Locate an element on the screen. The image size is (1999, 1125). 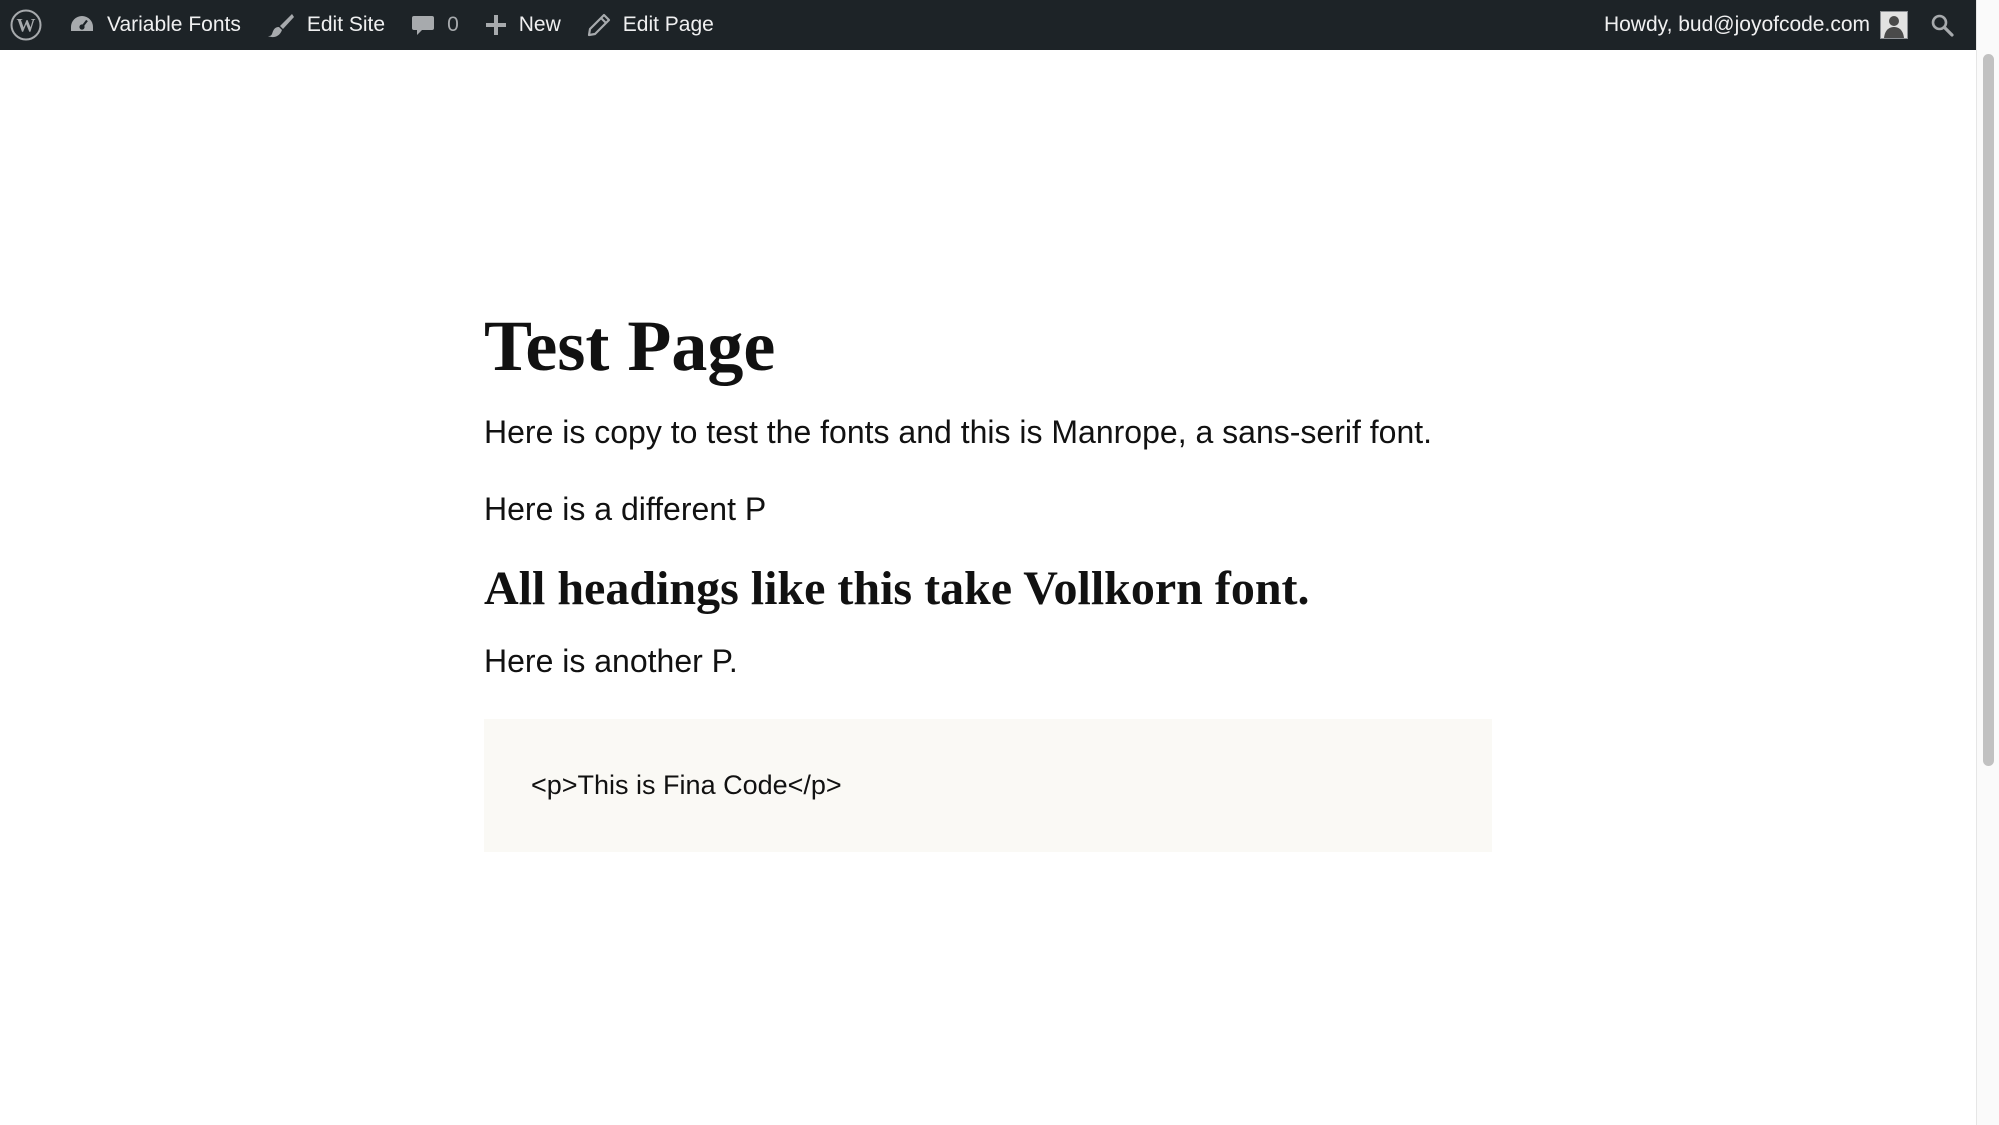
wordpress-logo-icon: W is located at coordinates (26, 25).